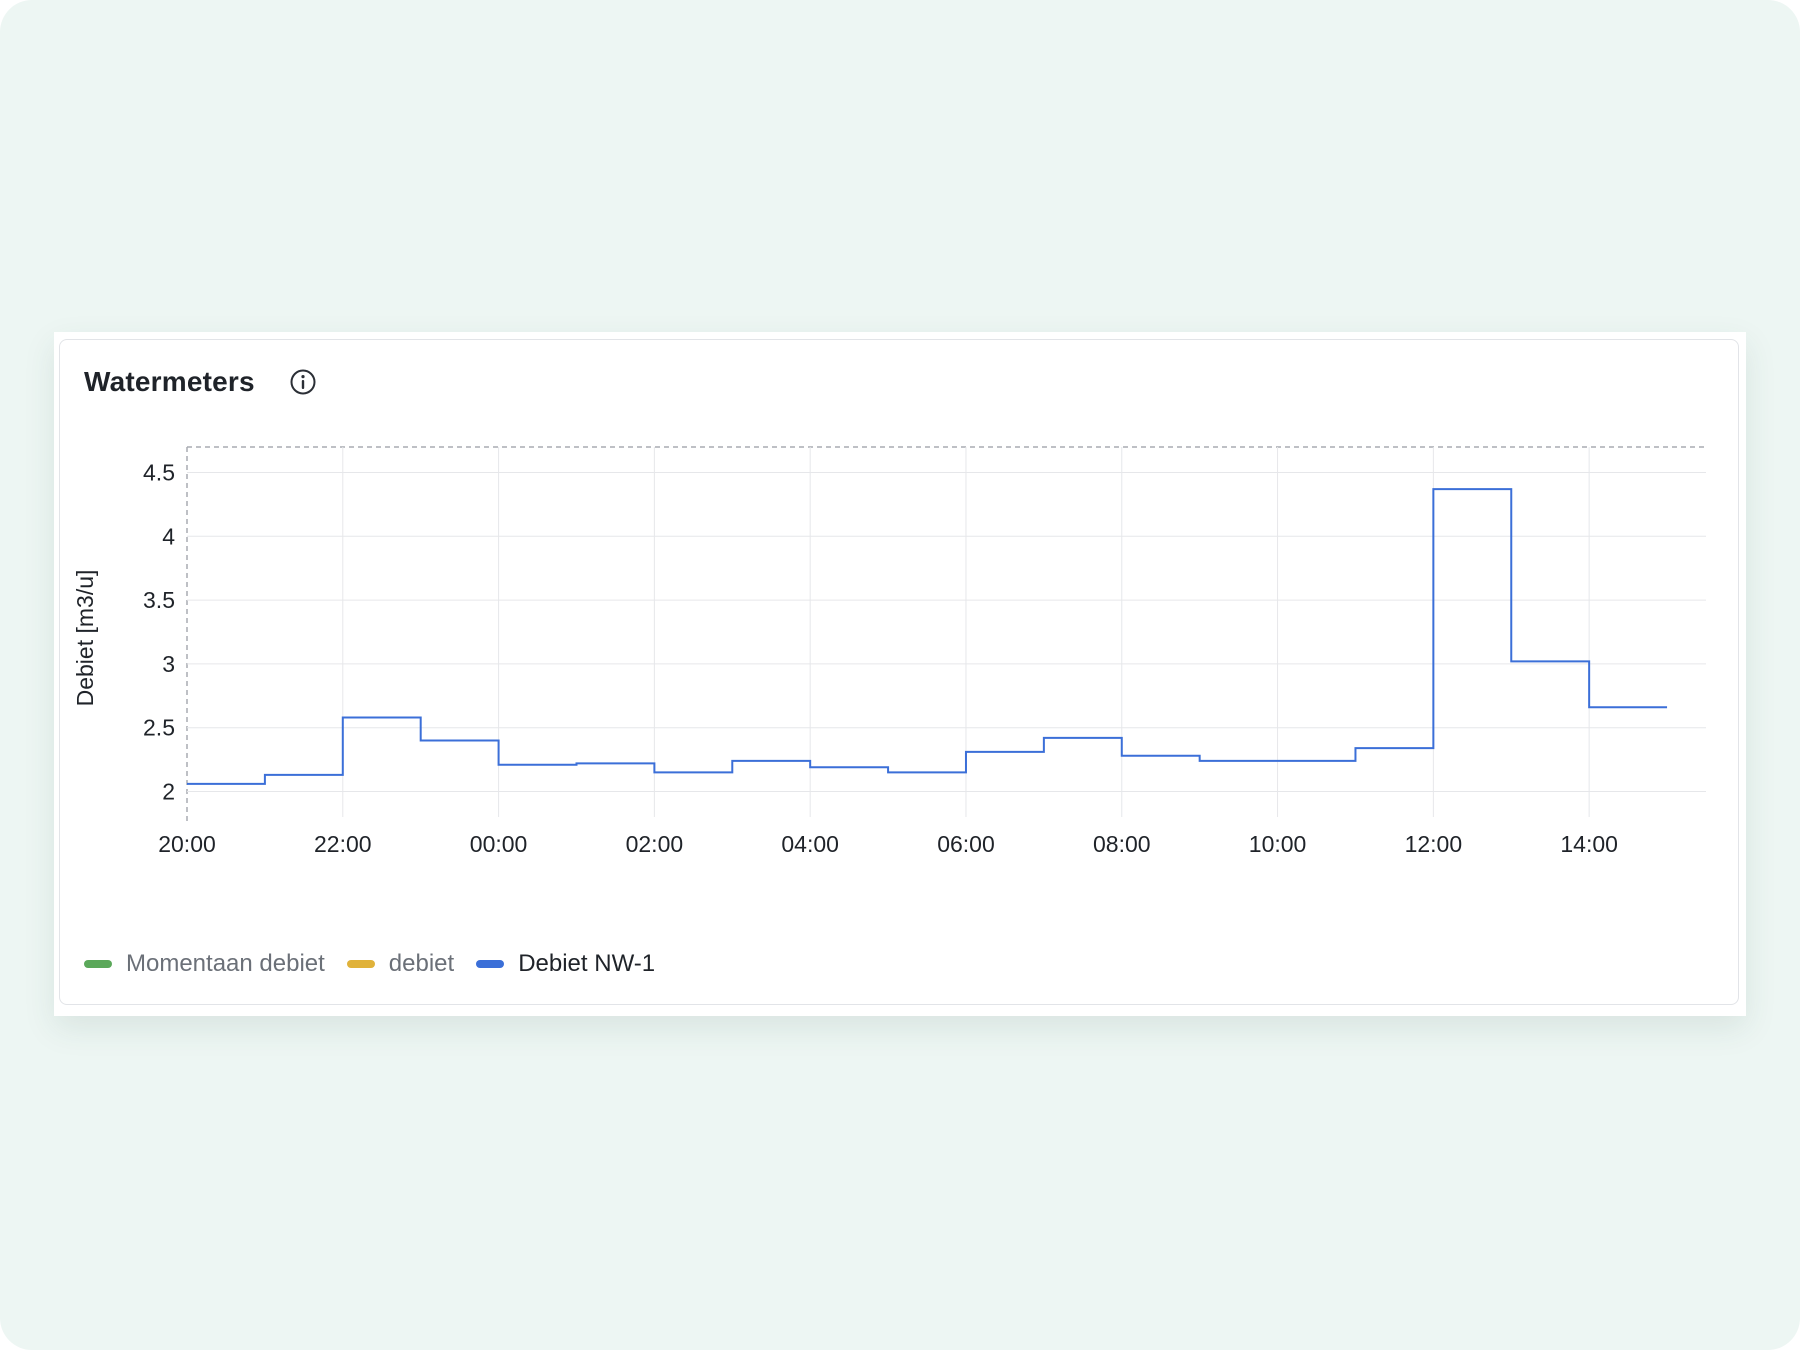  I want to click on legend-item-momentaan-debiet: Momentaan debiet, so click(204, 964).